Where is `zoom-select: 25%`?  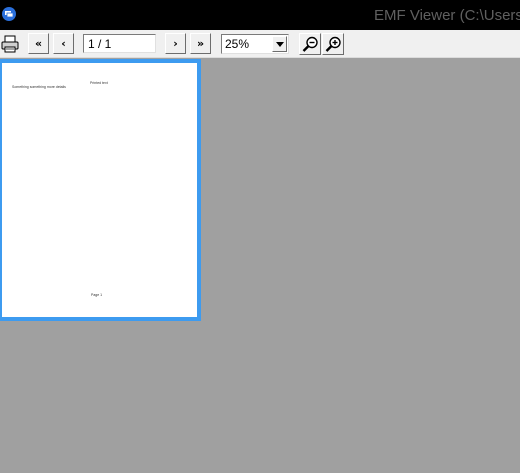 zoom-select: 25% is located at coordinates (255, 44).